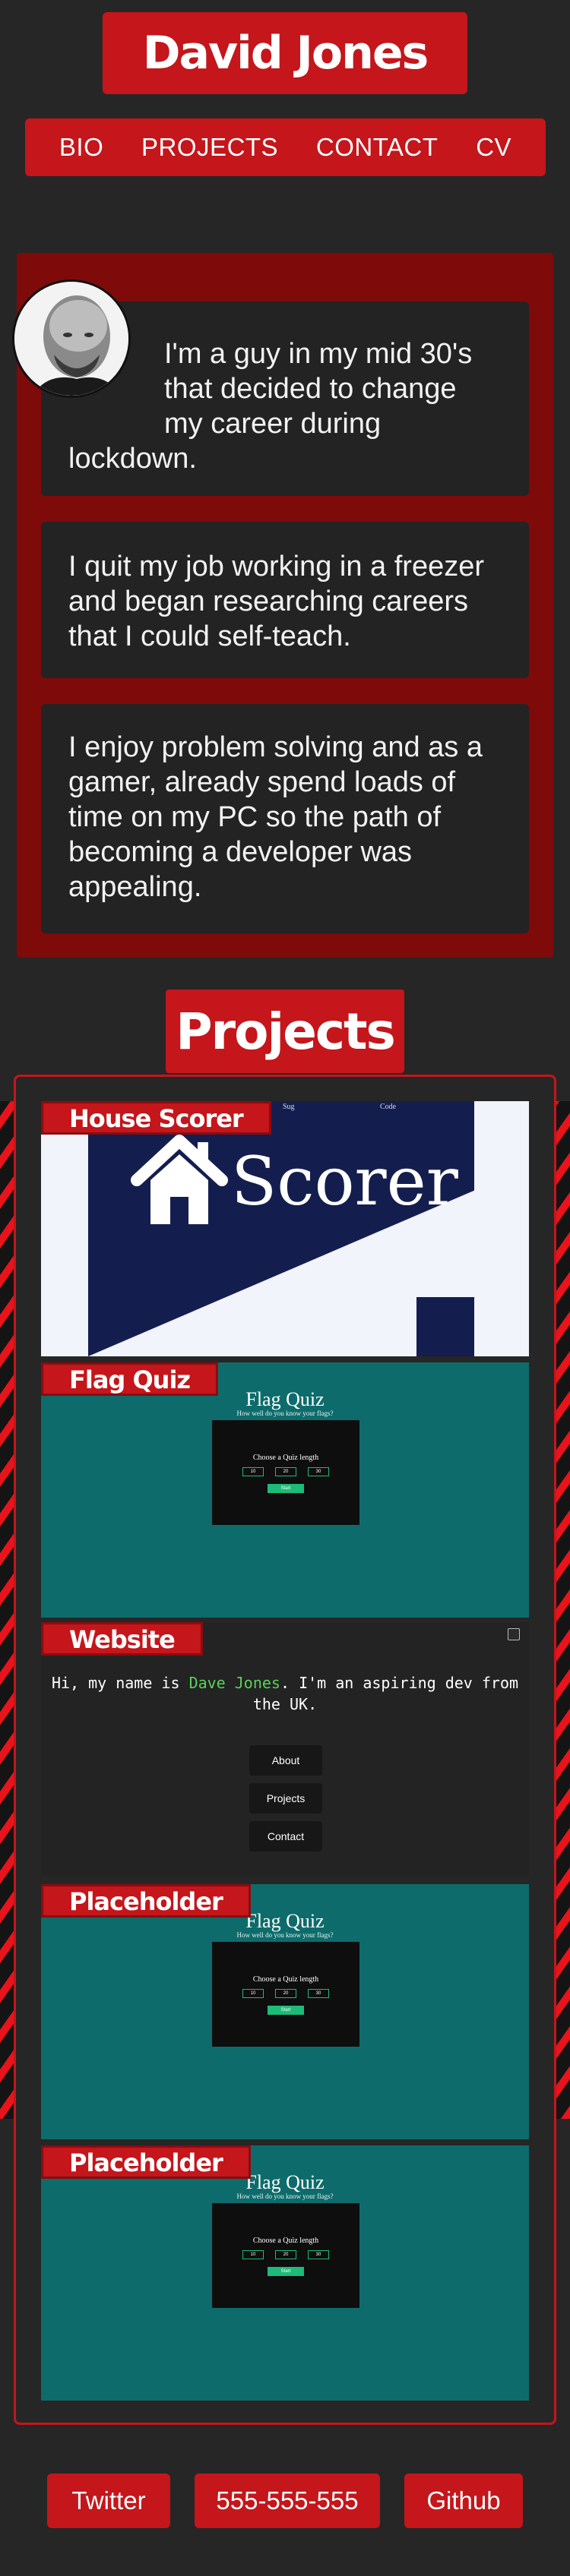  I want to click on project-label: Flag Quiz, so click(130, 1379).